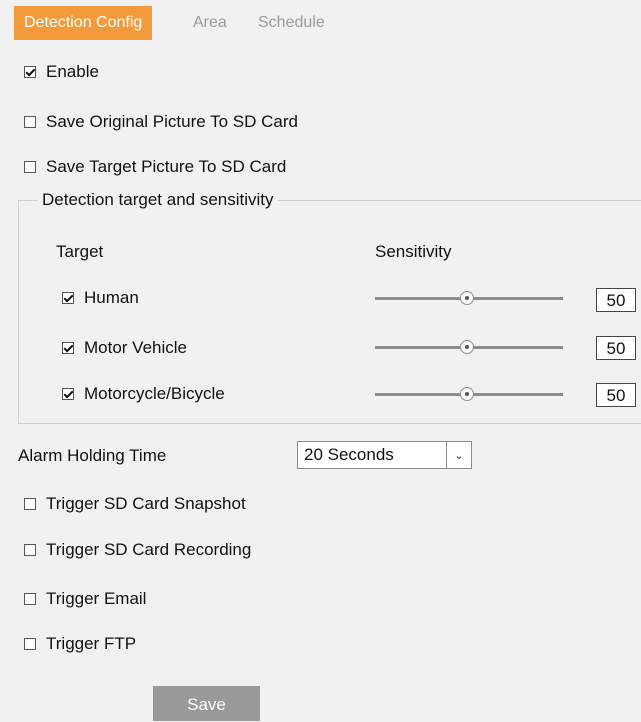 The width and height of the screenshot is (641, 722). What do you see at coordinates (291, 23) in the screenshot?
I see `tab-schedule: Schedule` at bounding box center [291, 23].